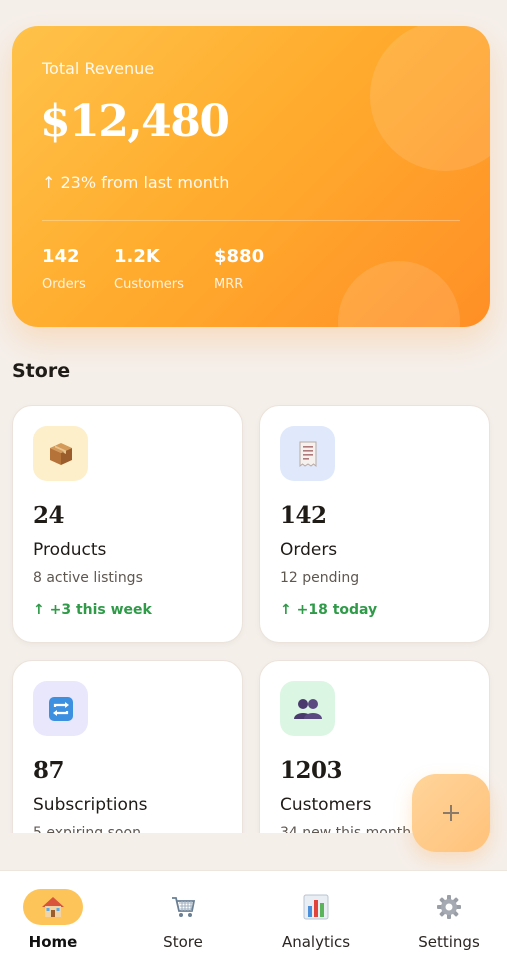 Image resolution: width=507 pixels, height=955 pixels. Describe the element at coordinates (183, 942) in the screenshot. I see `nav-label: Store` at that location.